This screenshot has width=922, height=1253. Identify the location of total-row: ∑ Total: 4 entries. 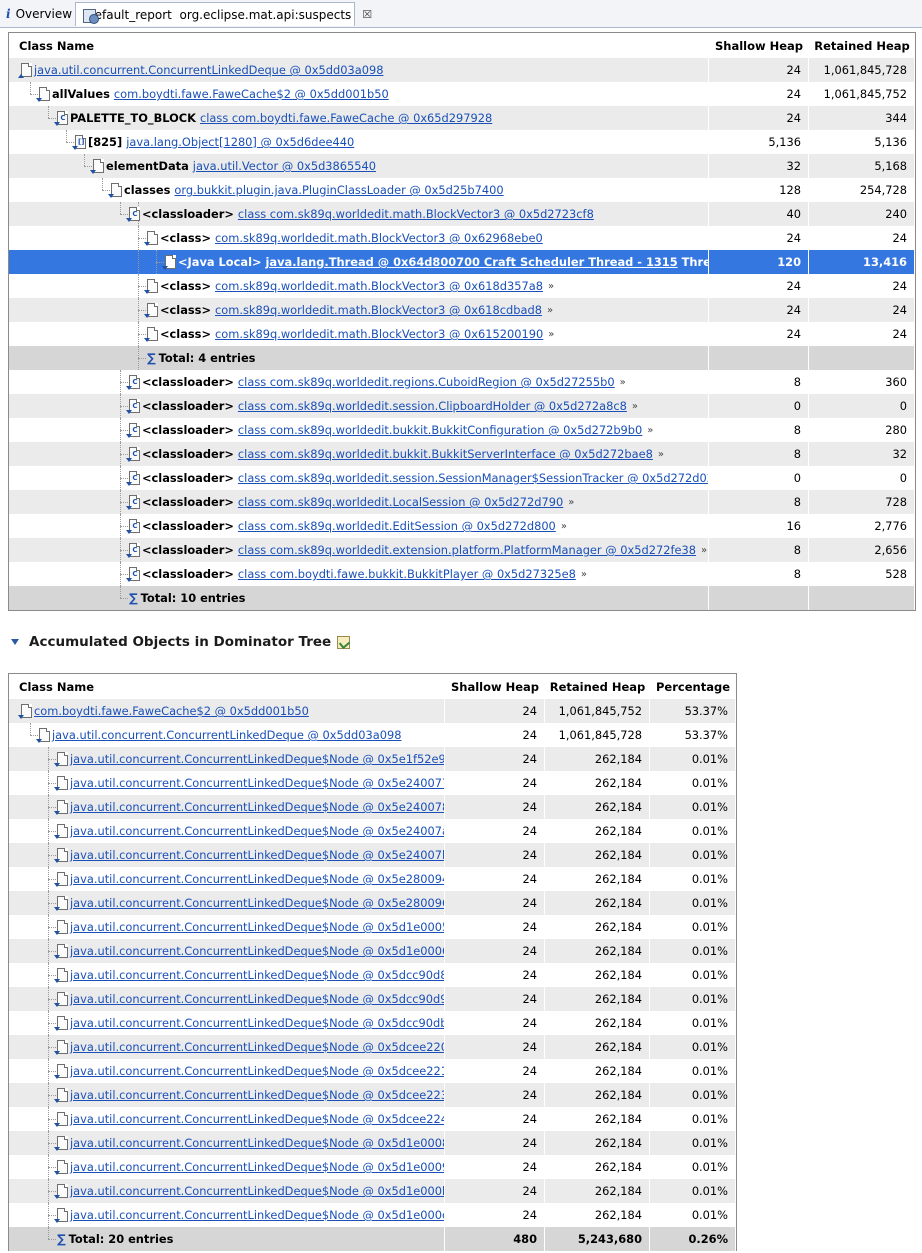
(462, 358).